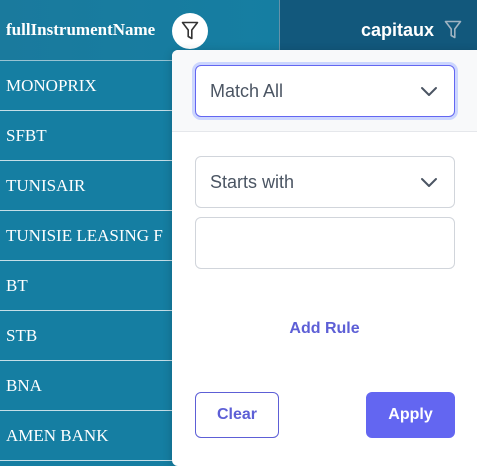  Describe the element at coordinates (324, 329) in the screenshot. I see `add-rule-button: Add Rule` at that location.